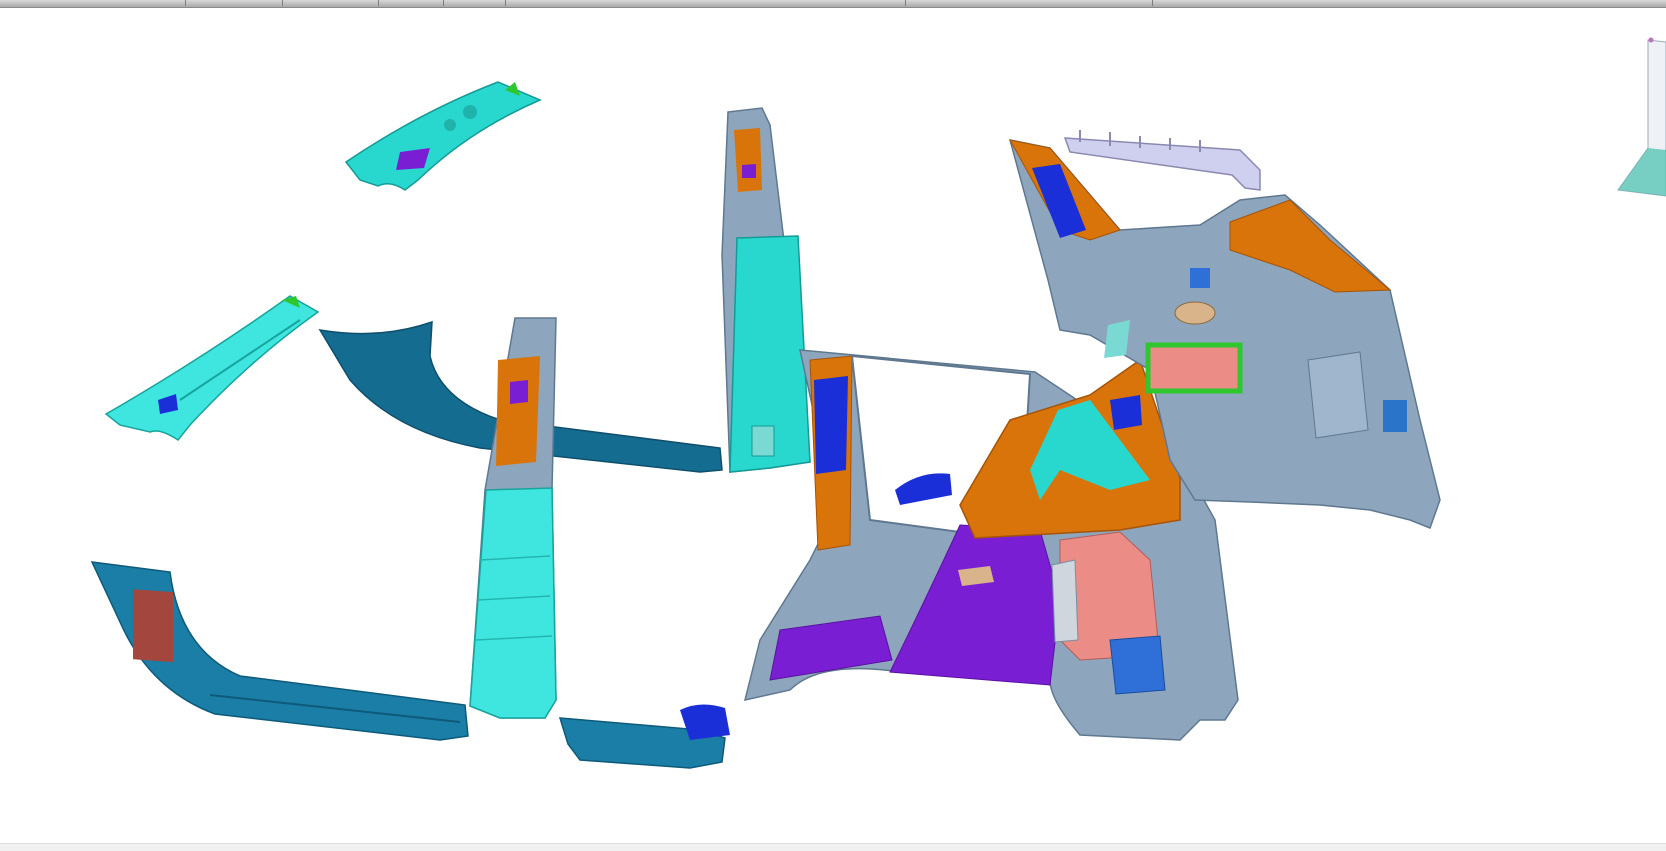 The image size is (1666, 851). What do you see at coordinates (644, 736) in the screenshot?
I see `center-sill-scuff-plate` at bounding box center [644, 736].